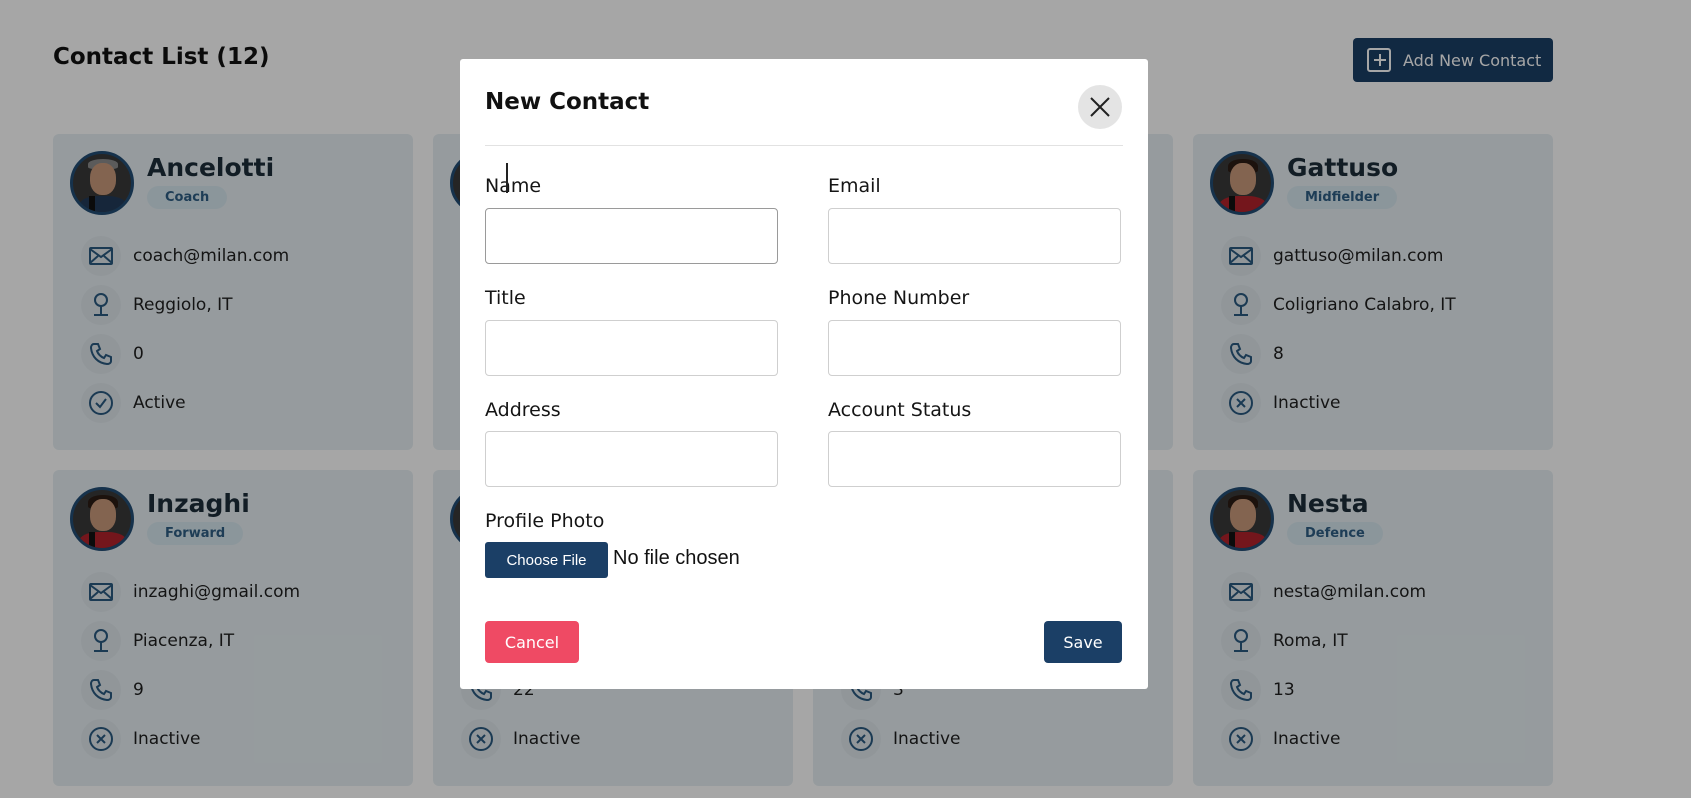 The height and width of the screenshot is (798, 1691). Describe the element at coordinates (545, 521) in the screenshot. I see `profile-photo-label: Profile Photo` at that location.